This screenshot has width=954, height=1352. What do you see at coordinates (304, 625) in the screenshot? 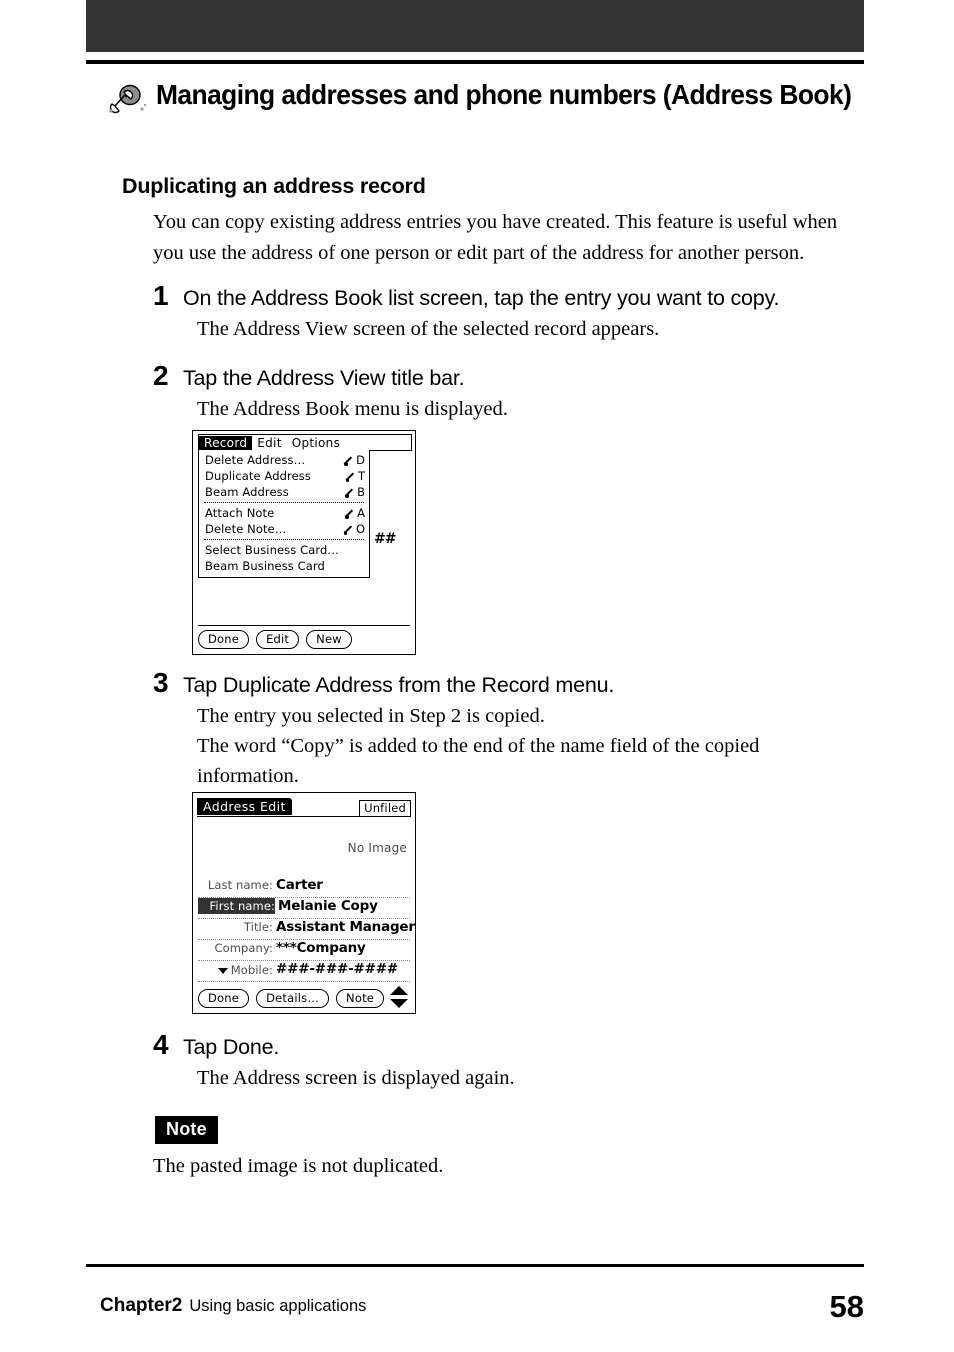
I see `list-bottom-divider` at bounding box center [304, 625].